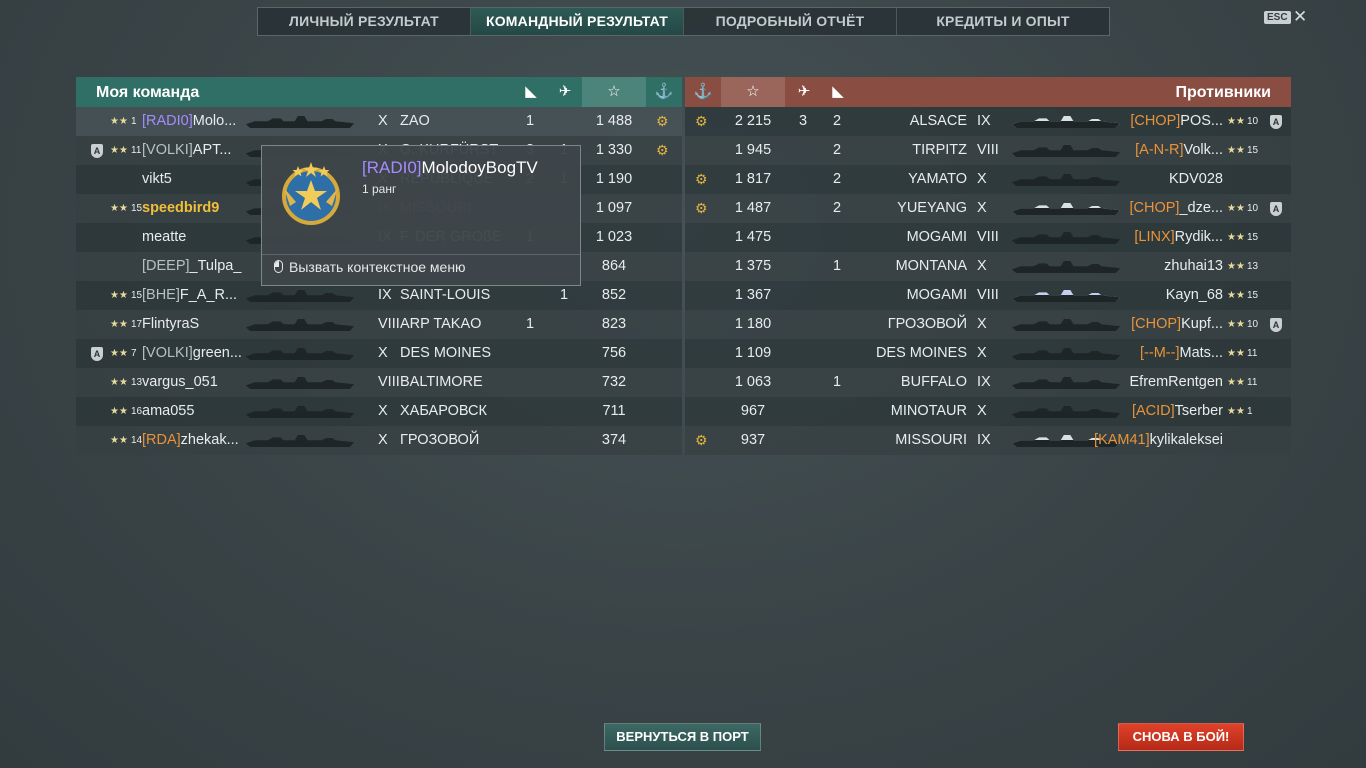 The width and height of the screenshot is (1366, 768). I want to click on rank-number: 13, so click(1253, 266).